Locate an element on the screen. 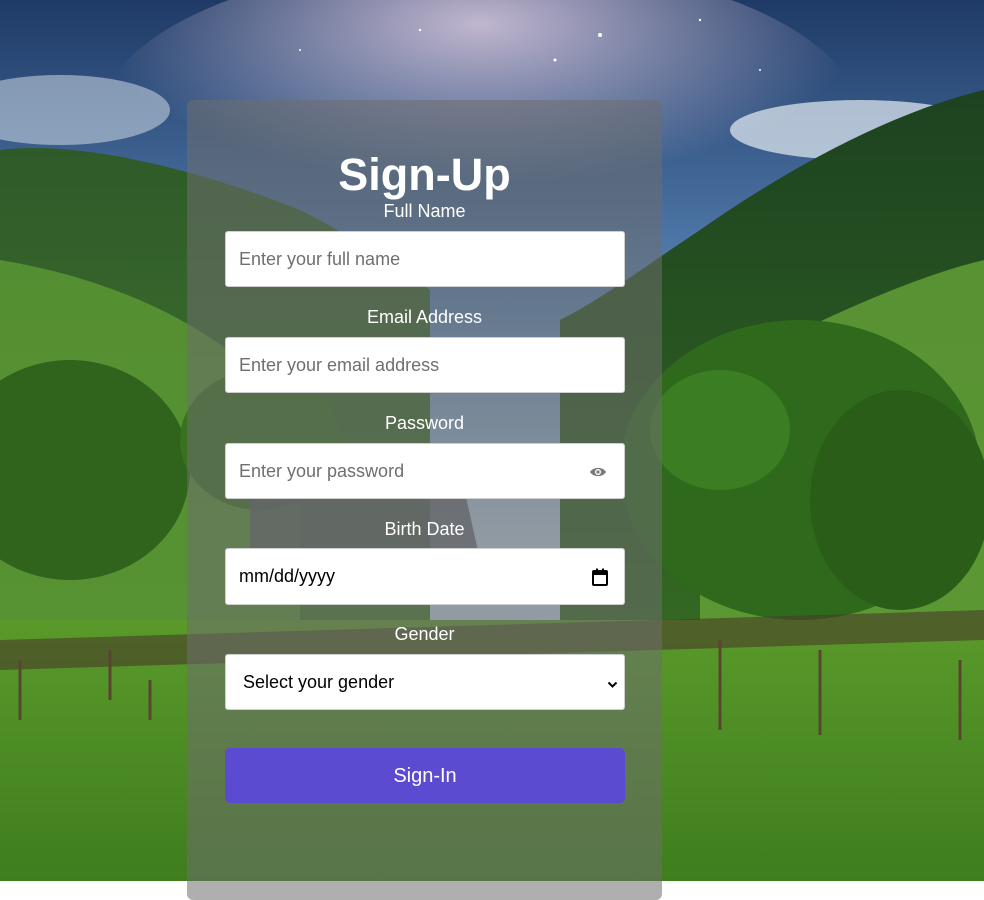 Image resolution: width=984 pixels, height=900 pixels. sign-in-button: Sign-In is located at coordinates (425, 775).